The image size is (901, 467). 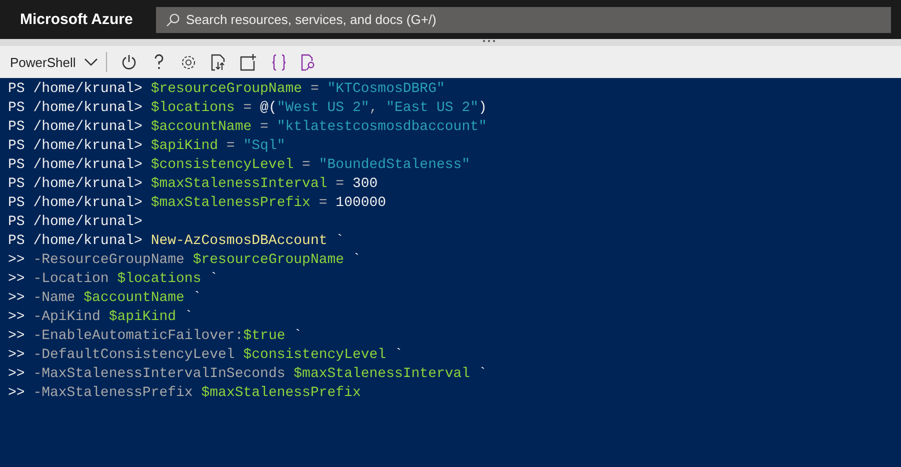 I want to click on parameter-token: -MaxStalenessIntervalInSeconds, so click(x=159, y=374).